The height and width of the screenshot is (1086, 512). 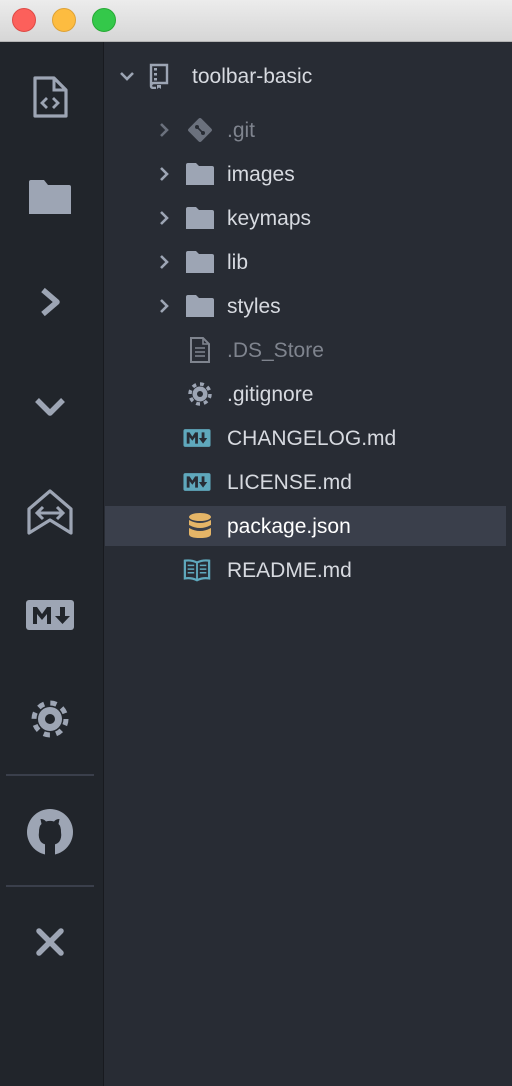 What do you see at coordinates (238, 262) in the screenshot?
I see `tree-item-label: lib` at bounding box center [238, 262].